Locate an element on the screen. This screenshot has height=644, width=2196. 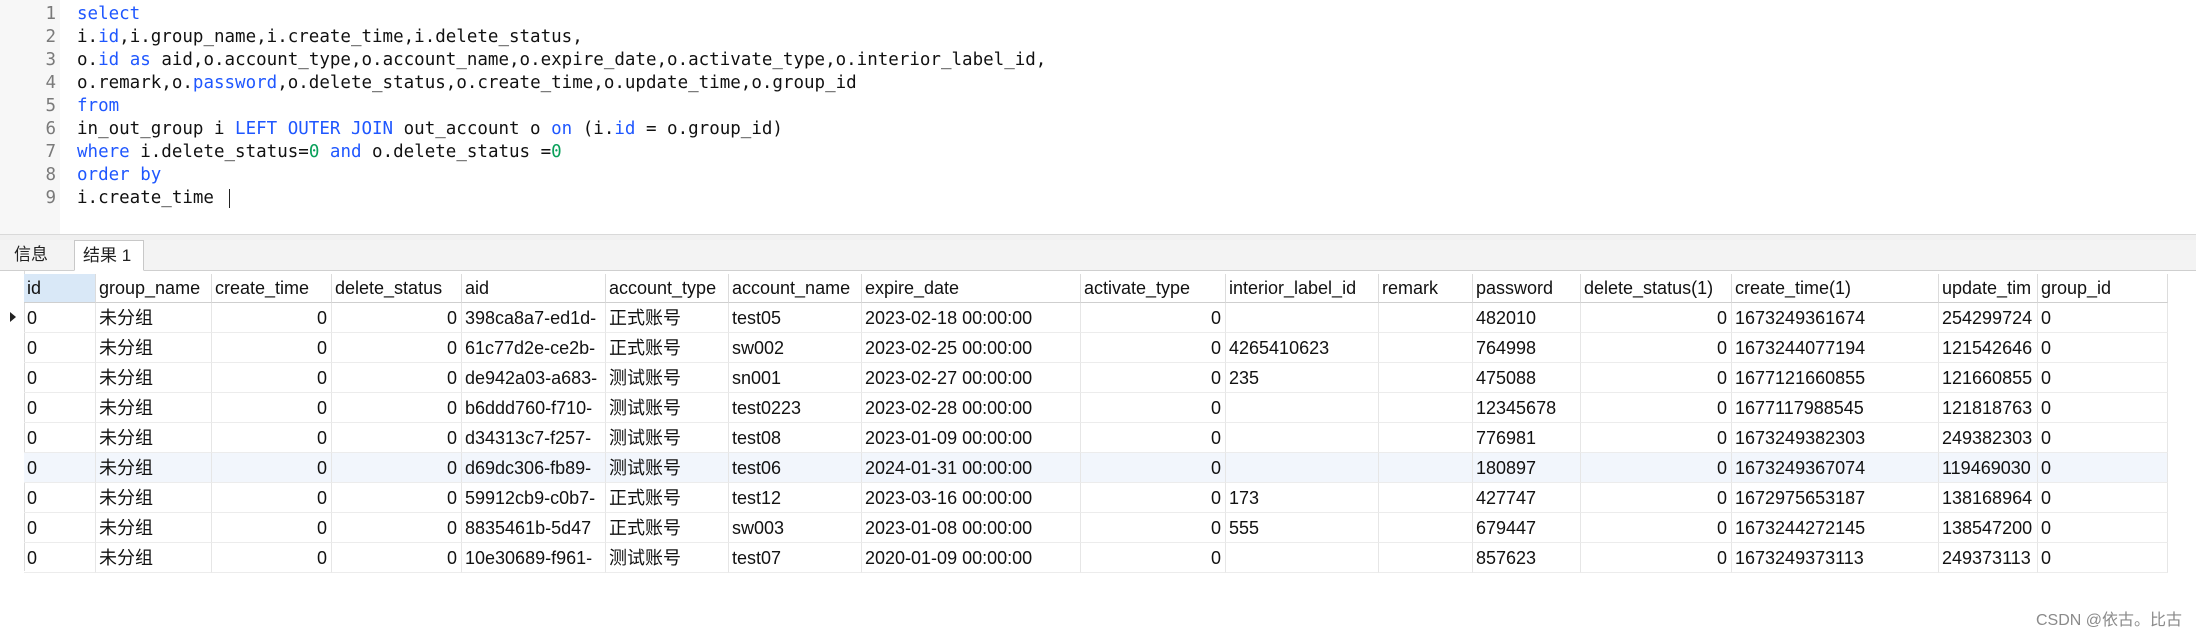
column-header-aid: aid is located at coordinates (534, 288).